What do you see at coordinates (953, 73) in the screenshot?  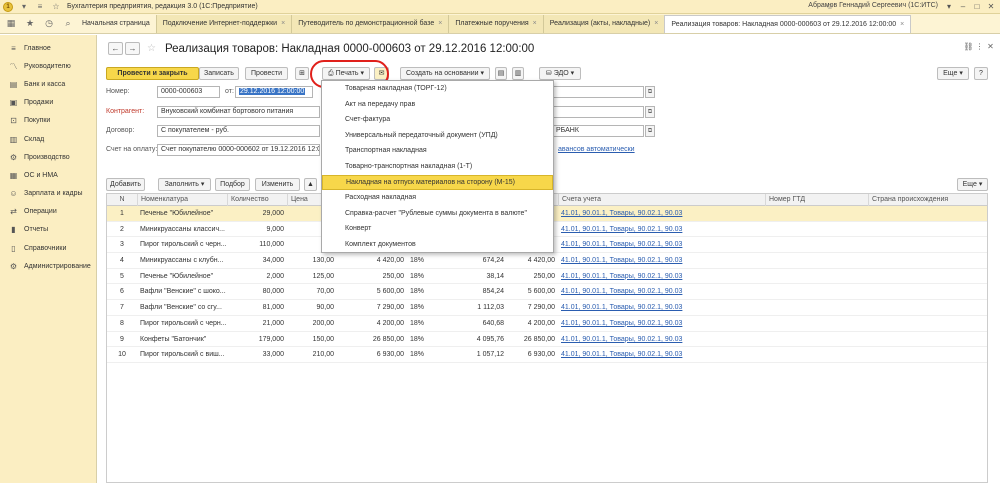 I see `more-button: Еще ▾` at bounding box center [953, 73].